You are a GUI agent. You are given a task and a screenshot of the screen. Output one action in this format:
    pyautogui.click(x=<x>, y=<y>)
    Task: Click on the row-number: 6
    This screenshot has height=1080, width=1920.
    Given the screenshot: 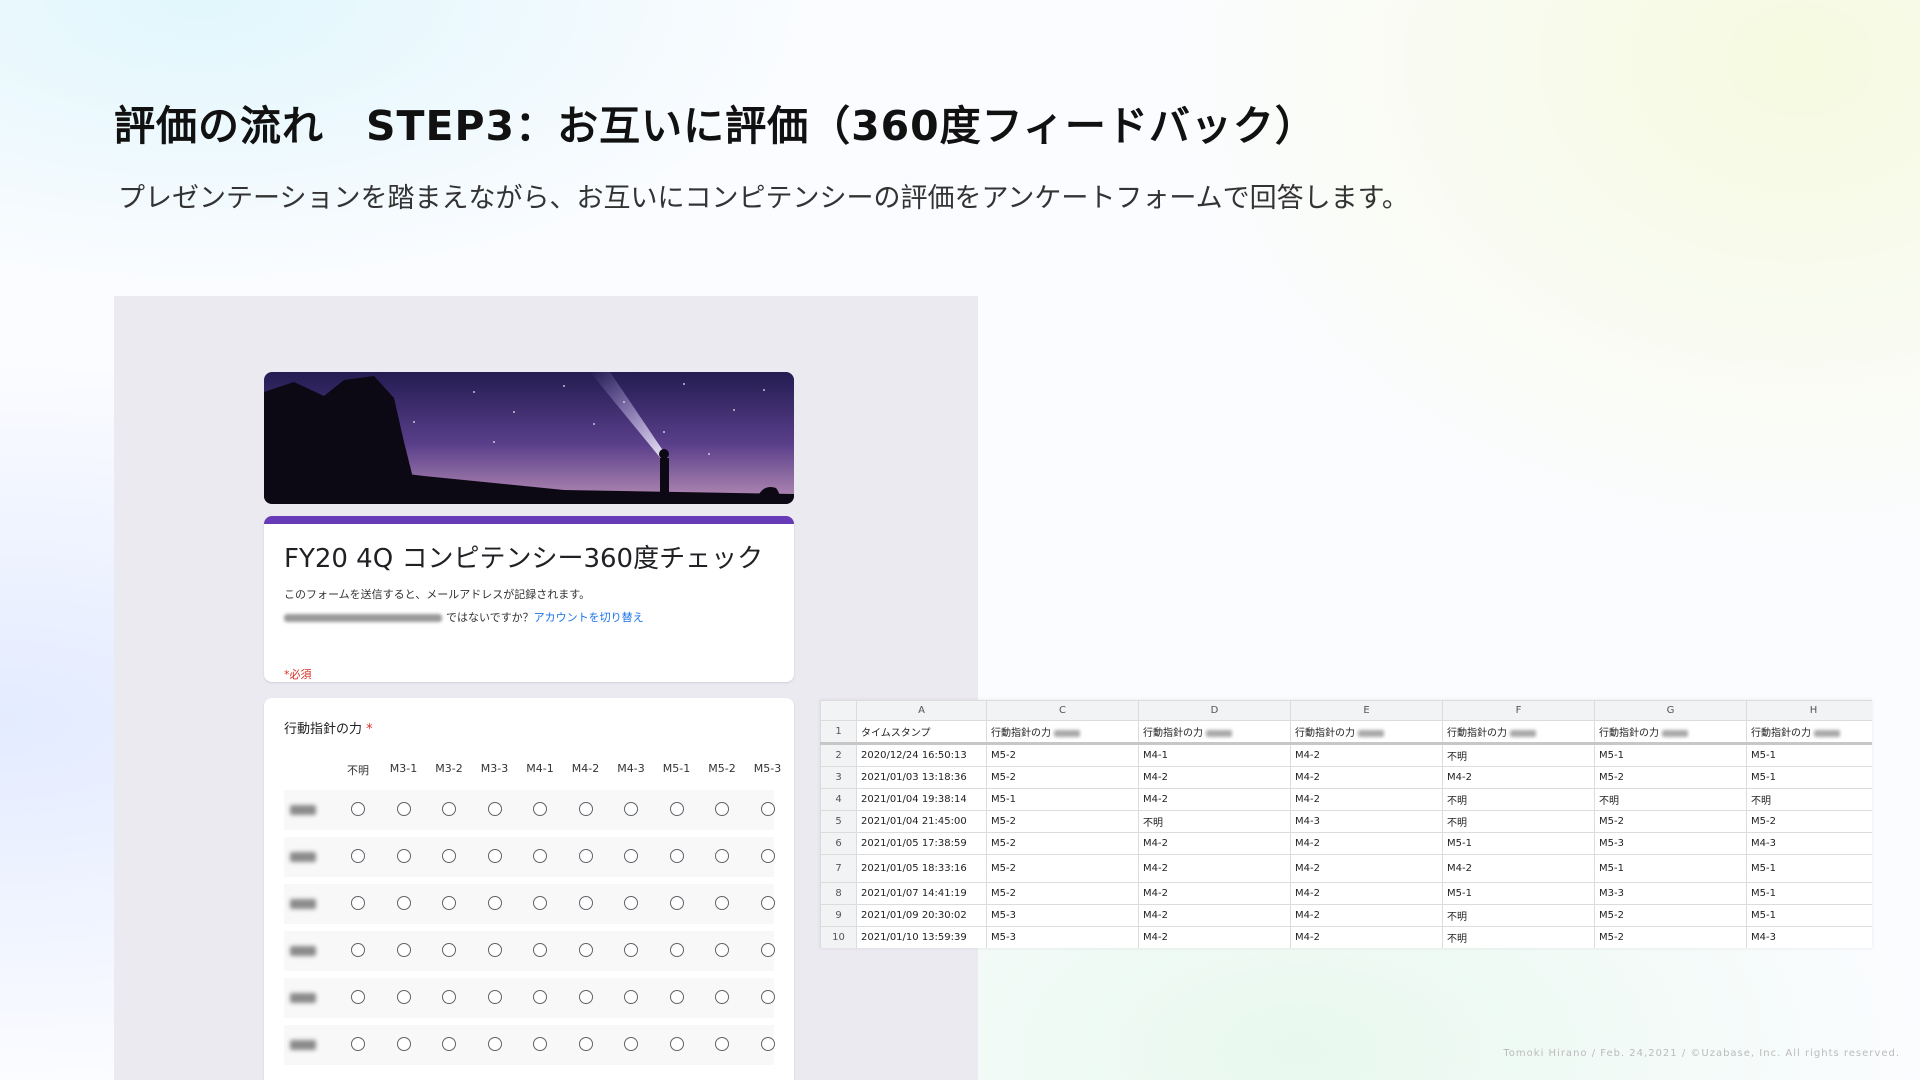 What is the action you would take?
    pyautogui.click(x=838, y=843)
    